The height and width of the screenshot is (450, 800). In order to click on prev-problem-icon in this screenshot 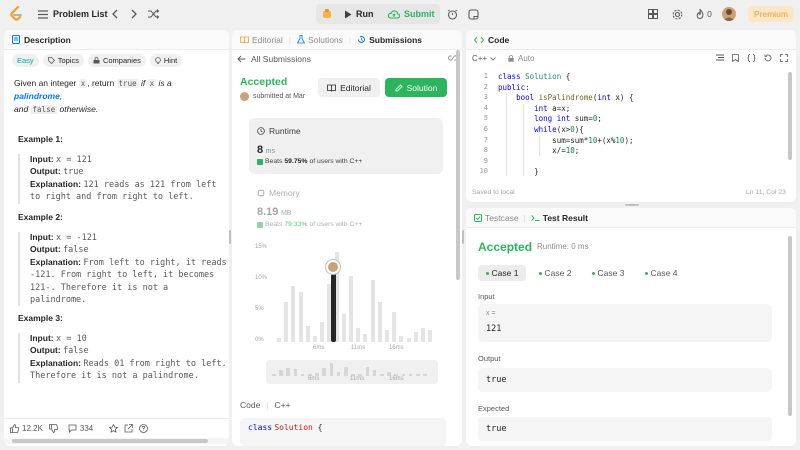, I will do `click(115, 14)`.